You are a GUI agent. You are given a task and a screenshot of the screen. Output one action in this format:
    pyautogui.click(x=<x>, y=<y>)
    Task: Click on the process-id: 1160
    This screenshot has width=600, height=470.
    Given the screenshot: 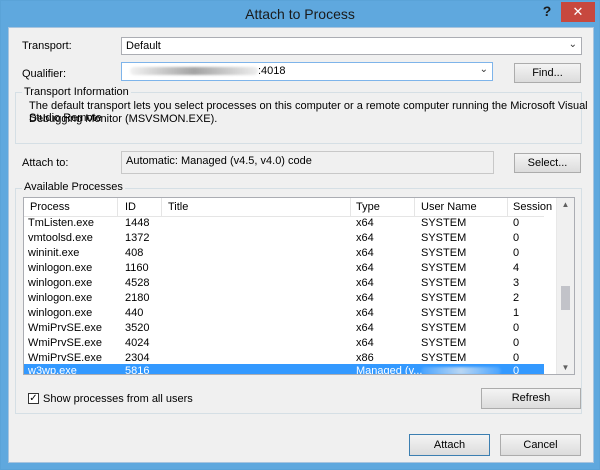 What is the action you would take?
    pyautogui.click(x=137, y=268)
    